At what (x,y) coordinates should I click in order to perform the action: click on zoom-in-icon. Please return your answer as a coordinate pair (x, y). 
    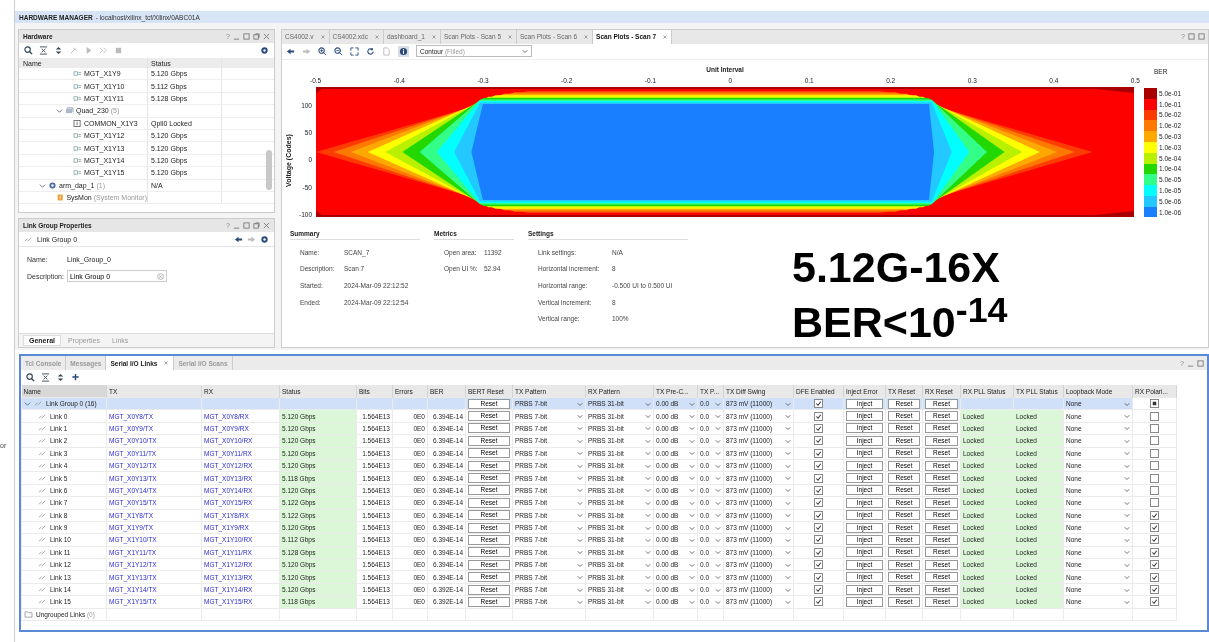
    Looking at the image, I should click on (322, 51).